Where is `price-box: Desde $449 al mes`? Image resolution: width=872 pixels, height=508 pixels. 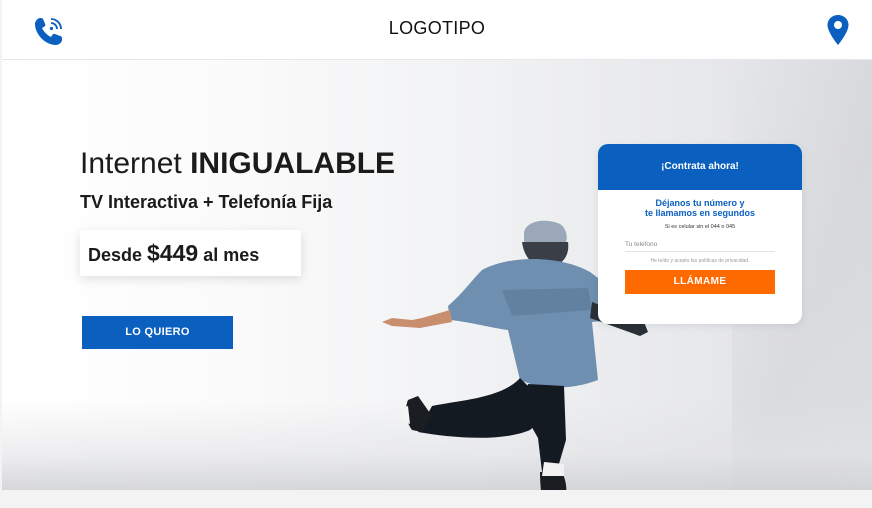 price-box: Desde $449 al mes is located at coordinates (190, 253).